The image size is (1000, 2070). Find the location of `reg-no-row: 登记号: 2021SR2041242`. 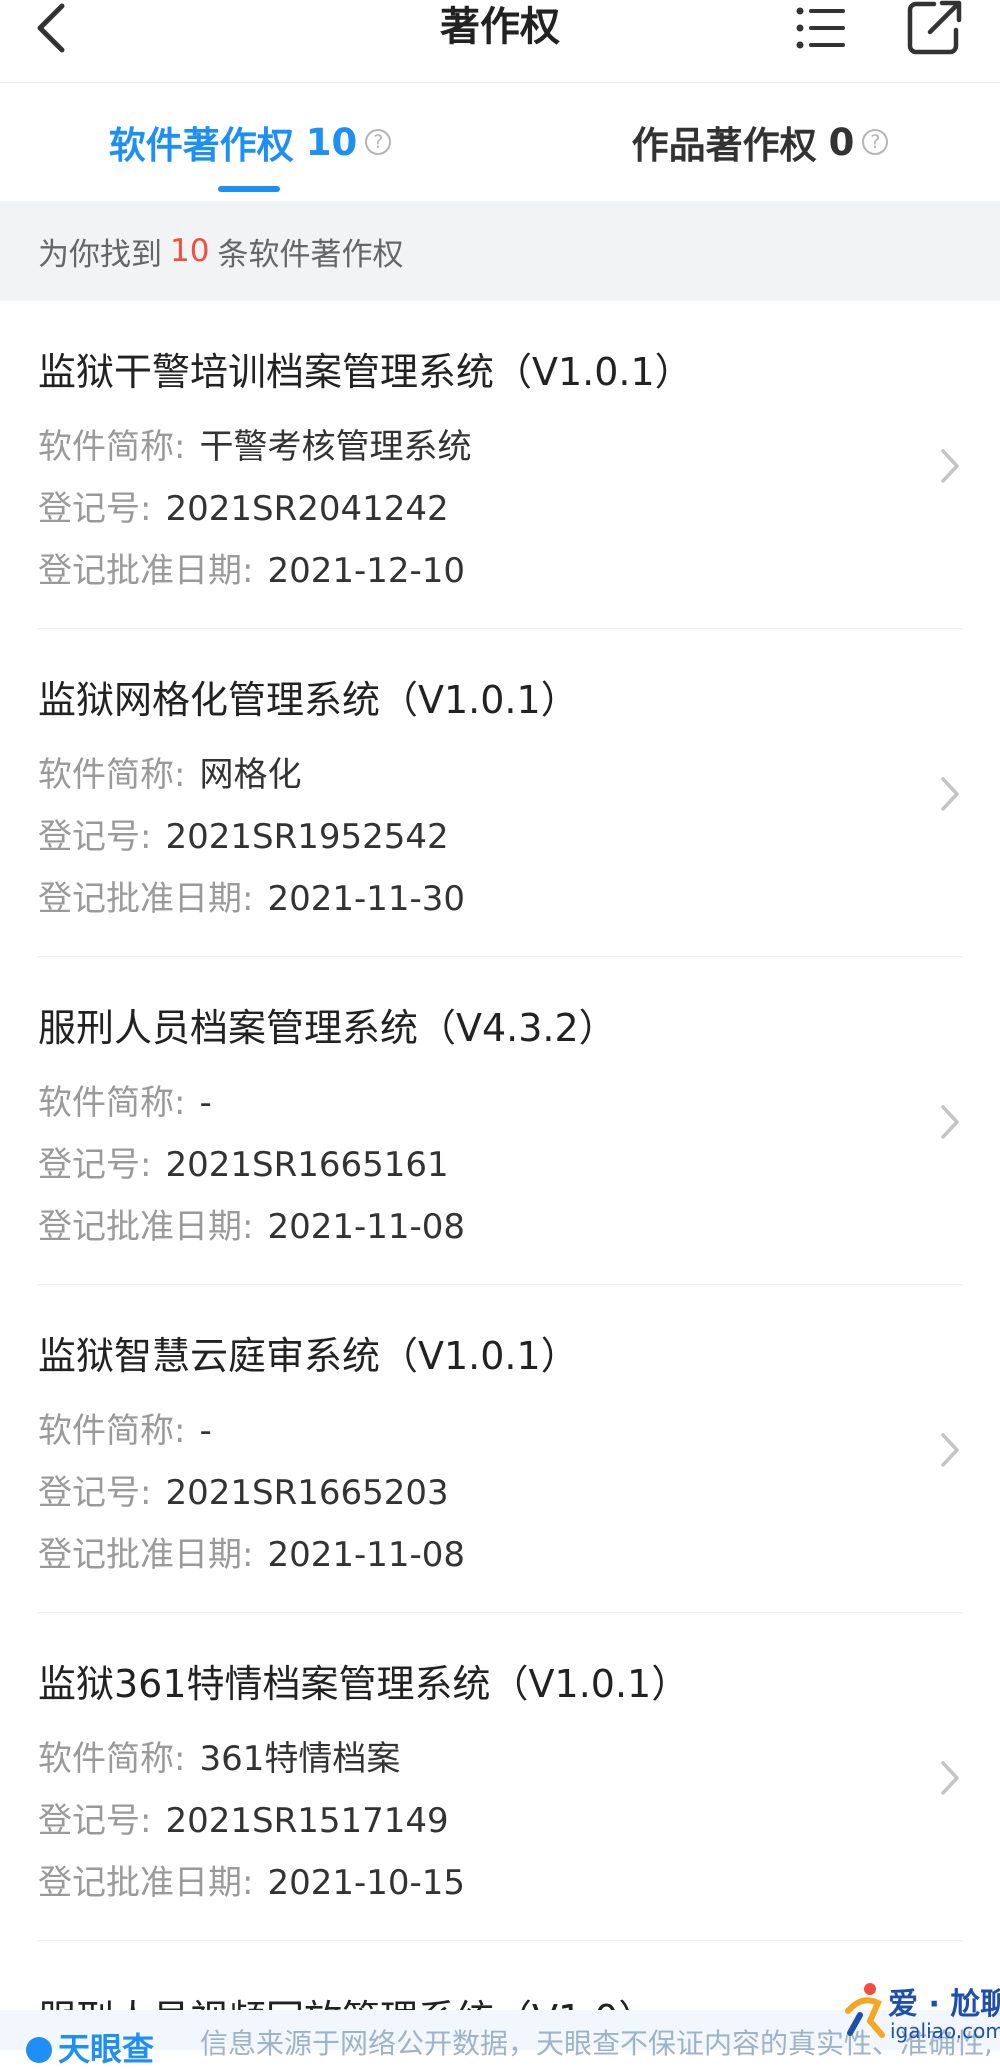

reg-no-row: 登记号: 2021SR2041242 is located at coordinates (243, 505).